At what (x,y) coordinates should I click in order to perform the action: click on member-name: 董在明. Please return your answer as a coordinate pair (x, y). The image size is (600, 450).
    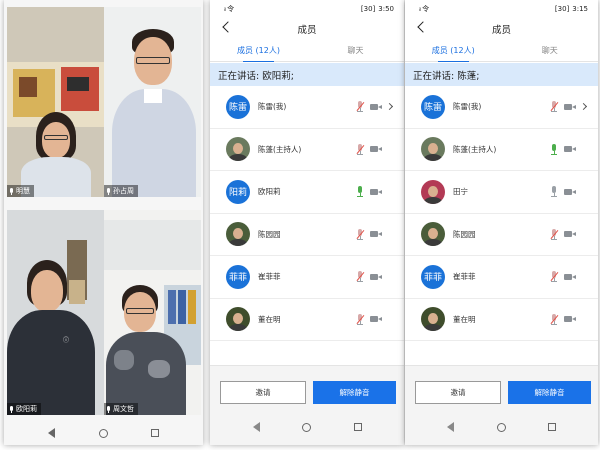
    Looking at the image, I should click on (269, 319).